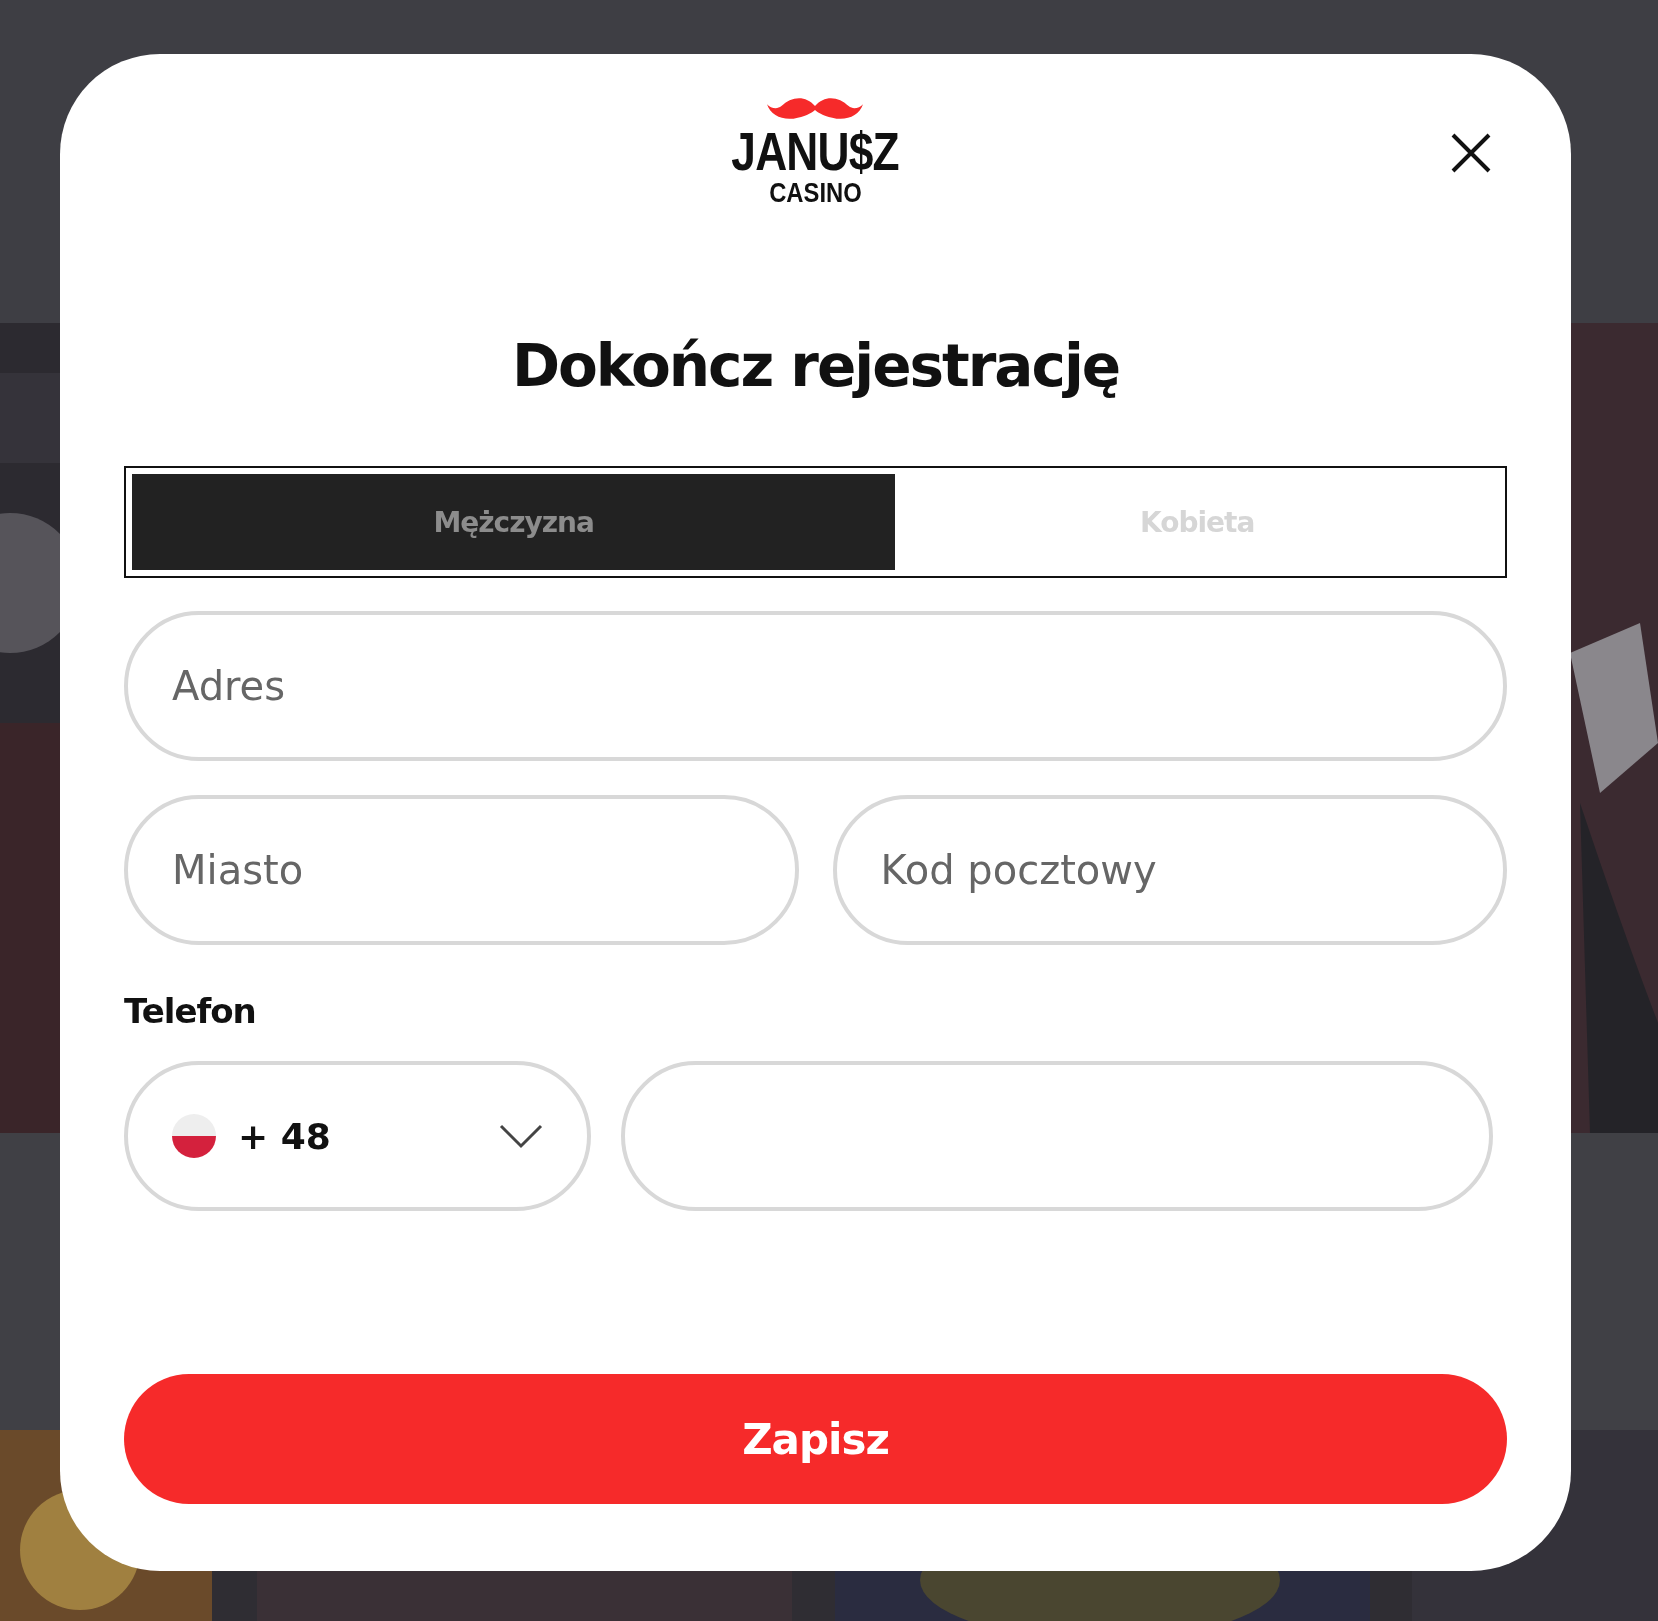 This screenshot has height=1621, width=1658. Describe the element at coordinates (815, 366) in the screenshot. I see `dialog-title: Dokończ rejestrację` at that location.